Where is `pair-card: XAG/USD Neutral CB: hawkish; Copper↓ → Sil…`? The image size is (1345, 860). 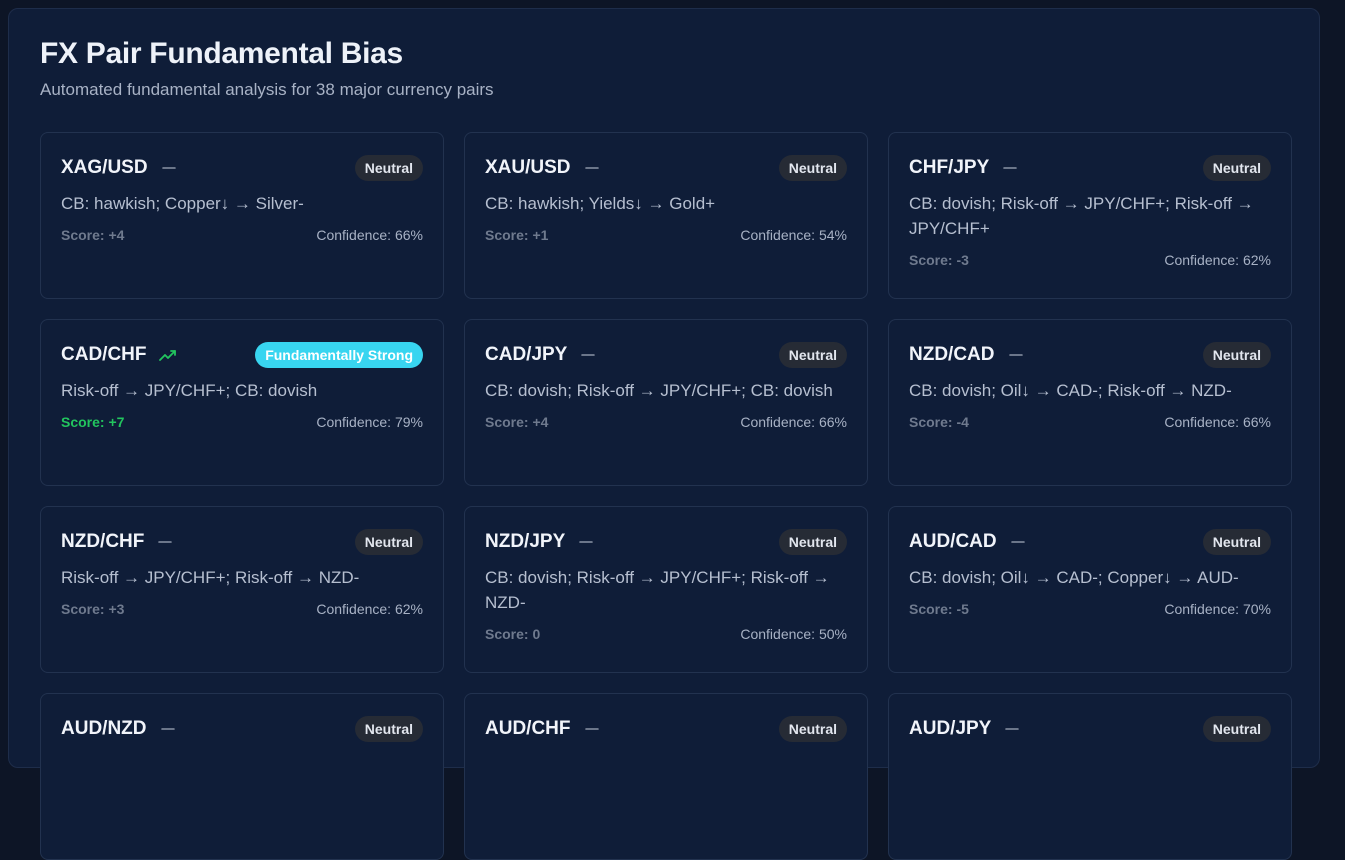 pair-card: XAG/USD Neutral CB: hawkish; Copper↓ → Sil… is located at coordinates (242, 215).